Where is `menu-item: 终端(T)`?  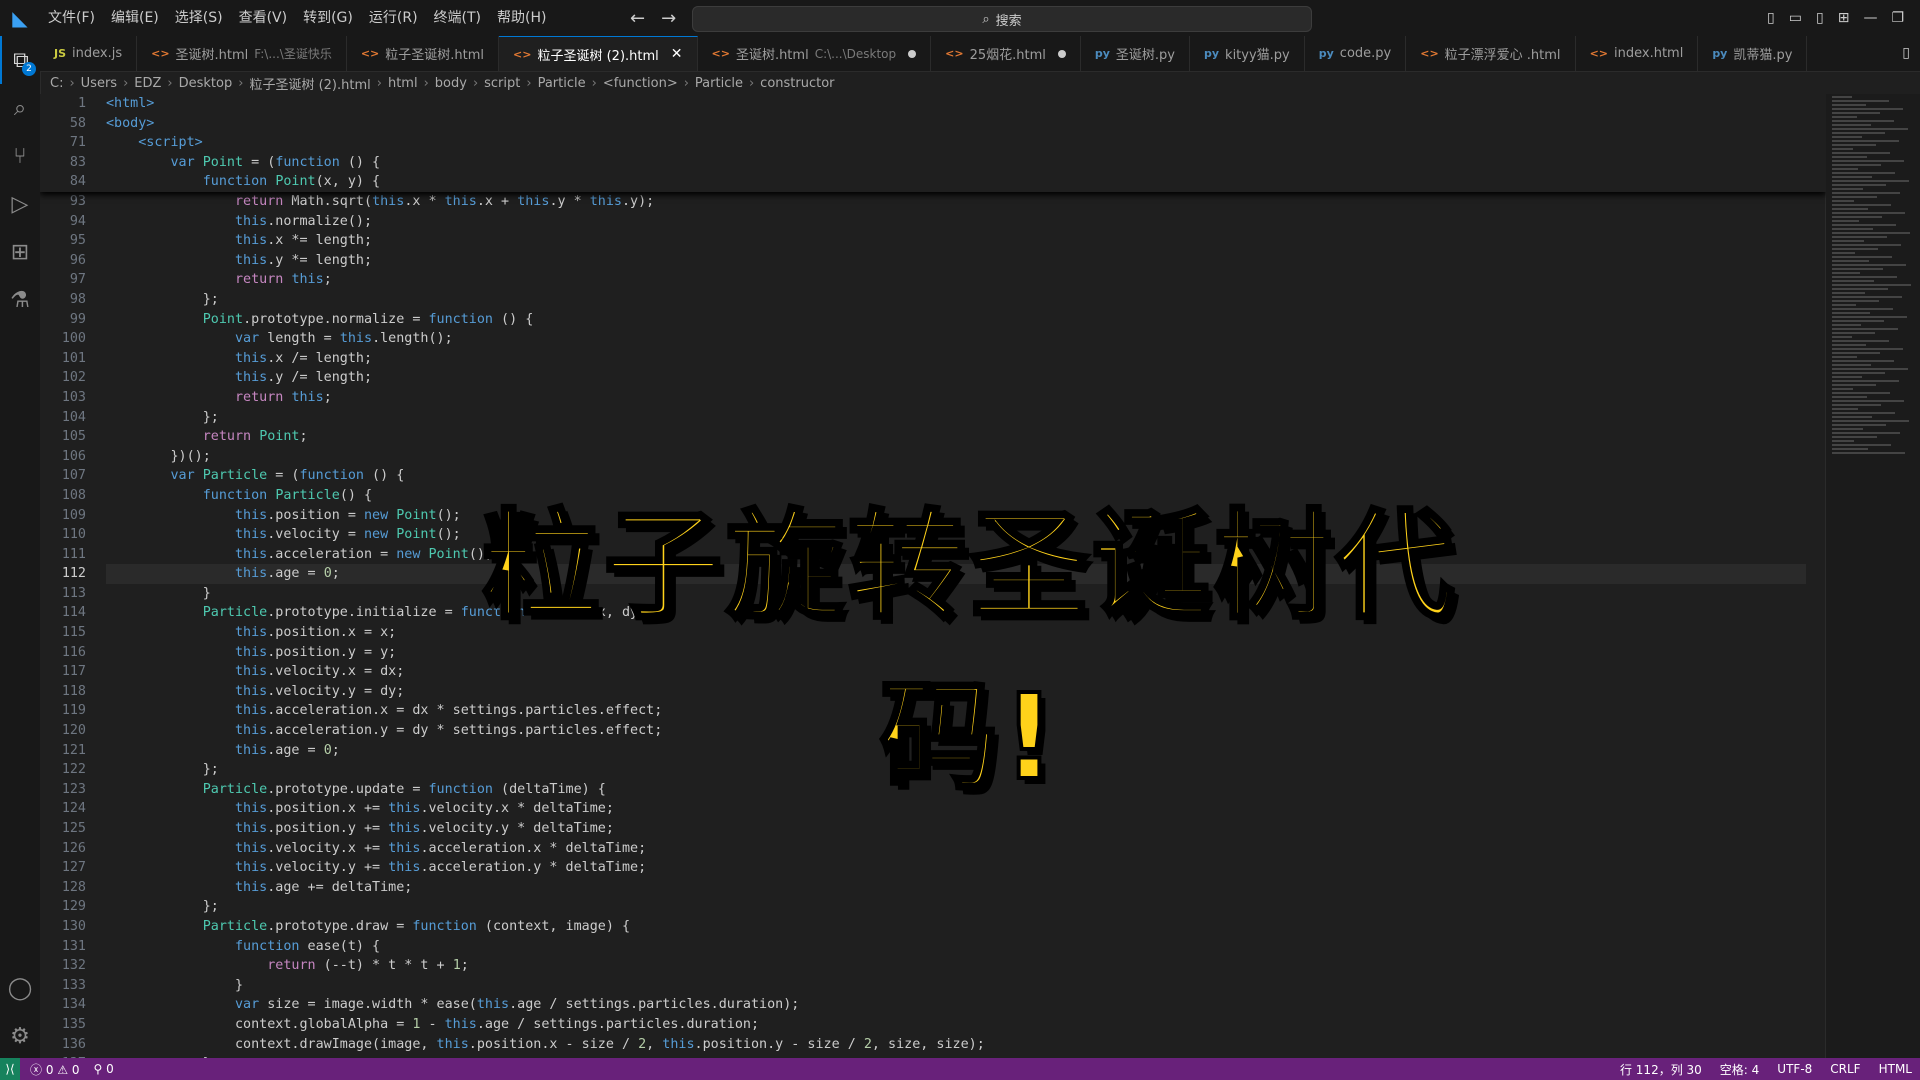
menu-item: 终端(T) is located at coordinates (457, 18).